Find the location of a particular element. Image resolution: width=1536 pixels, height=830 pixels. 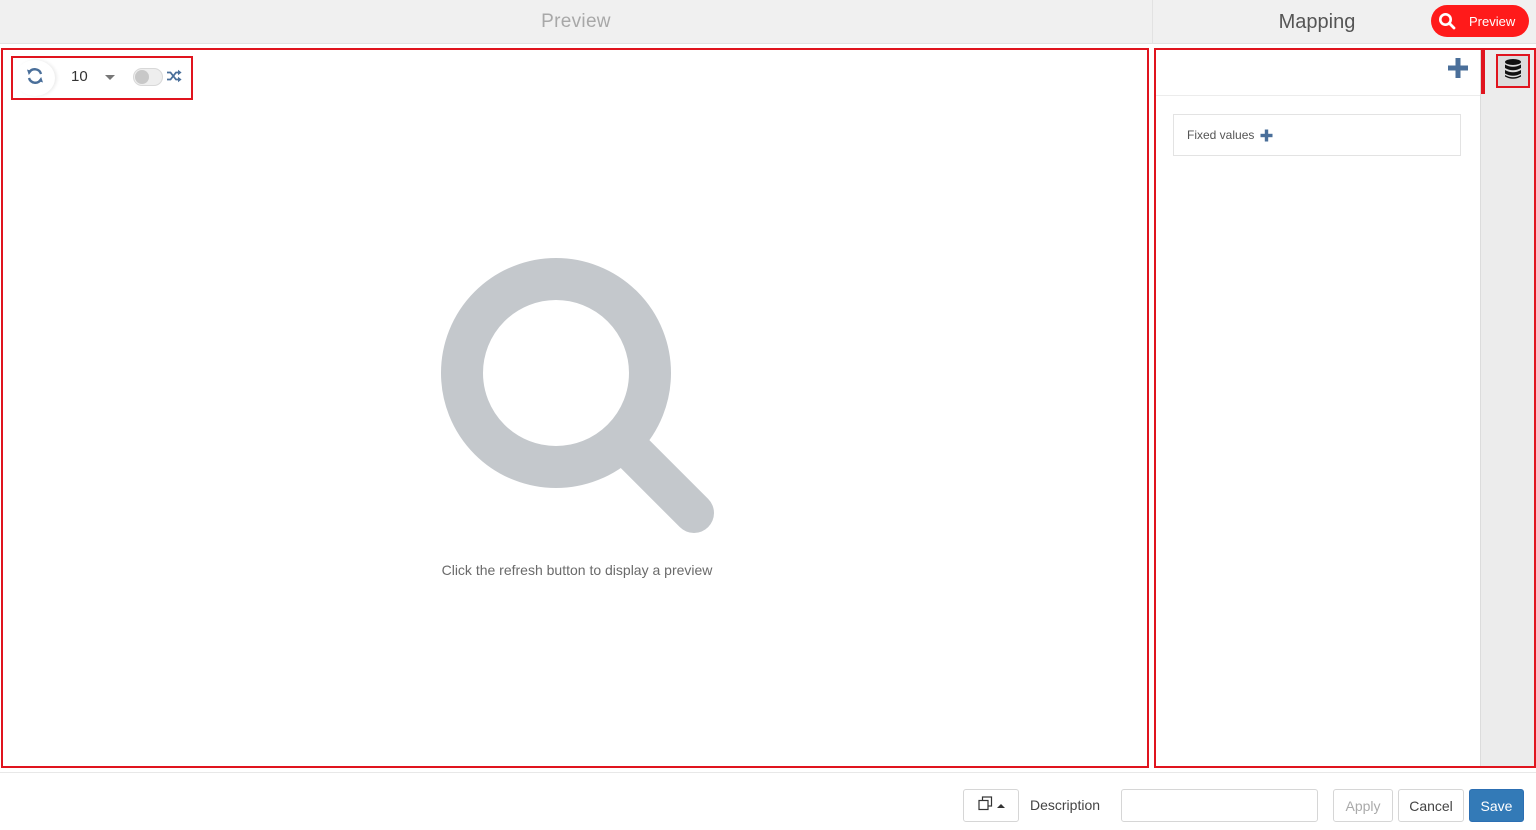

refresh-icon is located at coordinates (35, 78).